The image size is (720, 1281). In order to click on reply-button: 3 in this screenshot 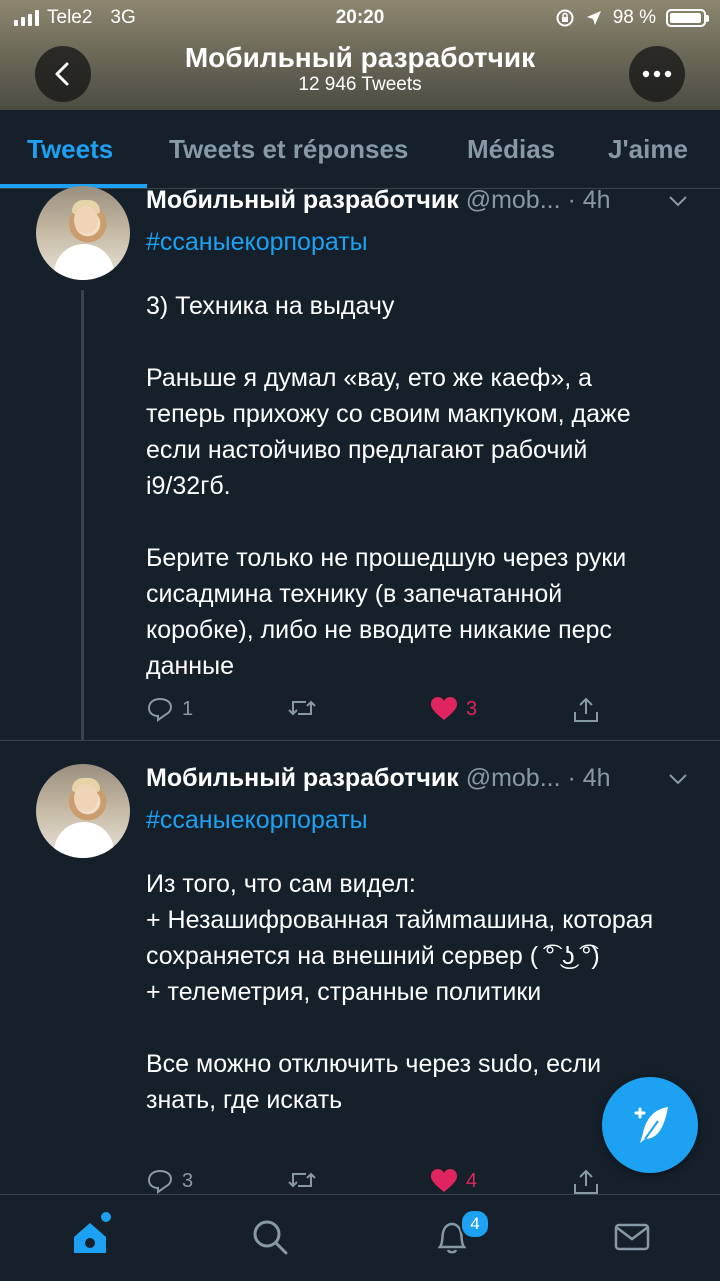, I will do `click(169, 1181)`.